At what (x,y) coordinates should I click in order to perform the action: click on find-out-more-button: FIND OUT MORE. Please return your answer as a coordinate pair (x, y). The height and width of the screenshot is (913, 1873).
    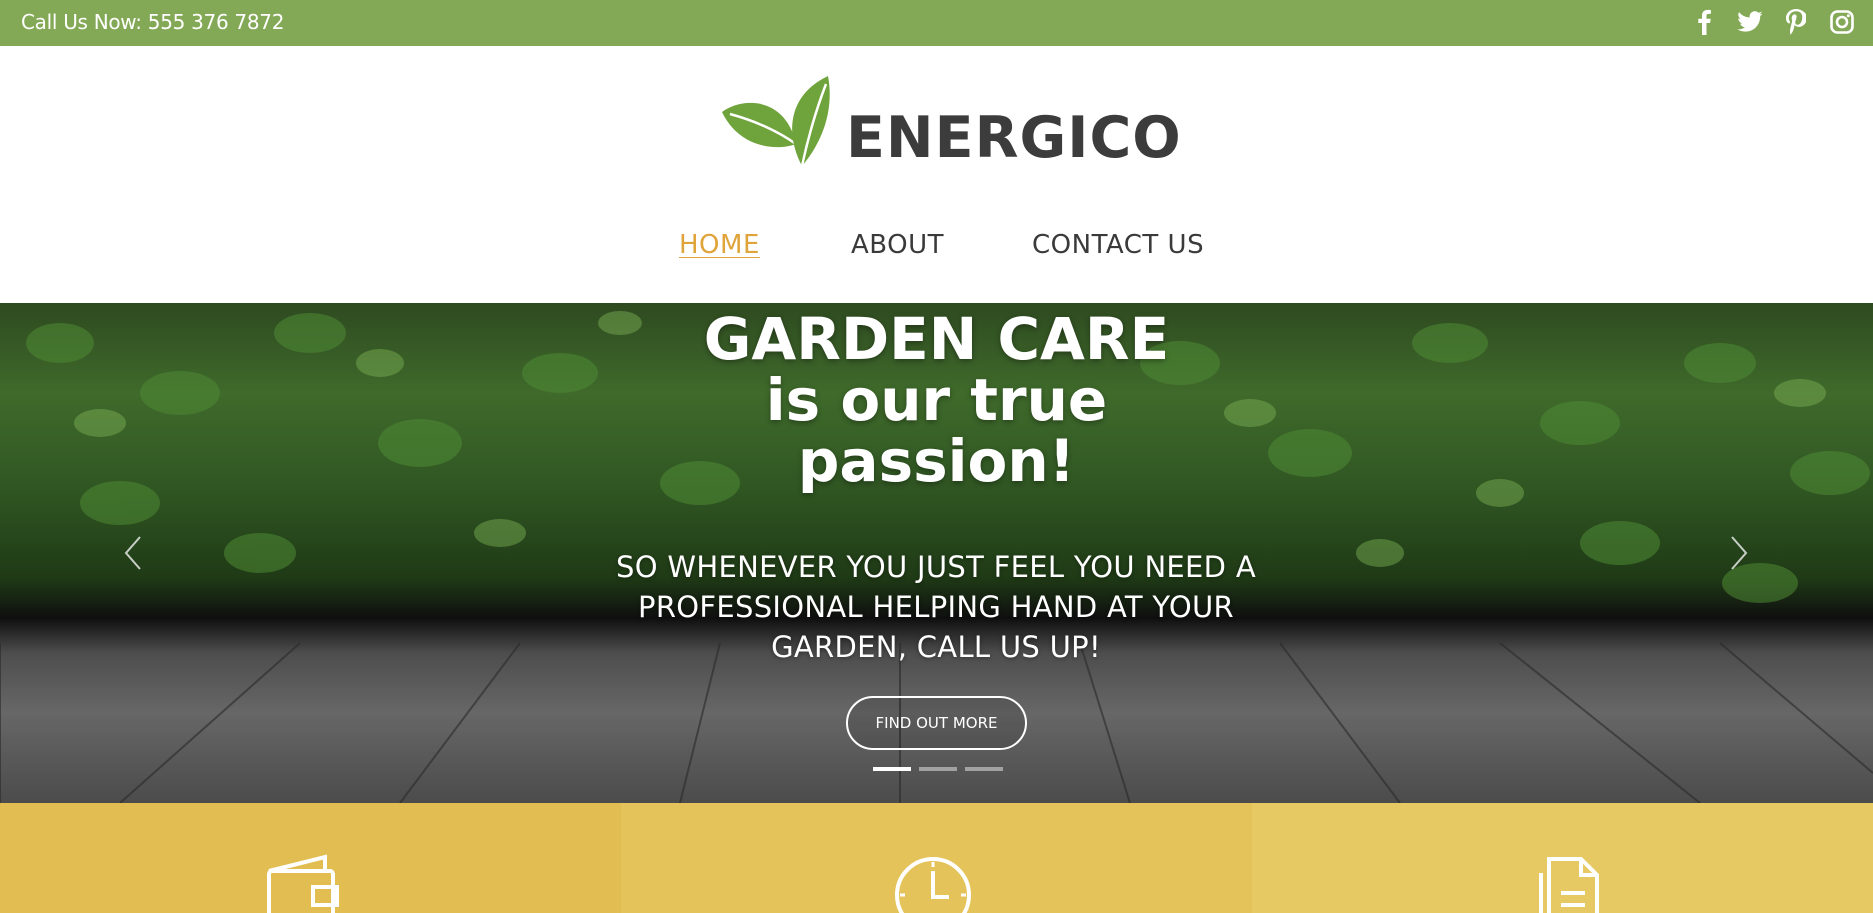
    Looking at the image, I should click on (936, 723).